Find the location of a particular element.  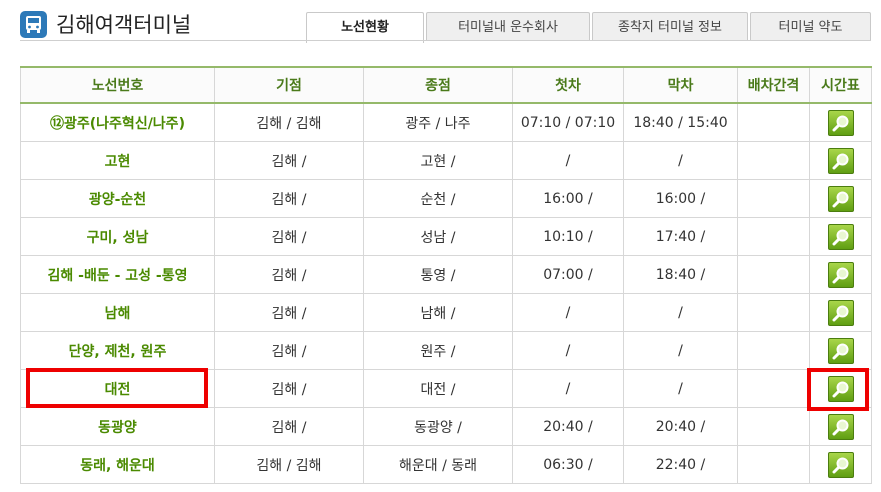

destination-cell: 동광양 / is located at coordinates (438, 426).